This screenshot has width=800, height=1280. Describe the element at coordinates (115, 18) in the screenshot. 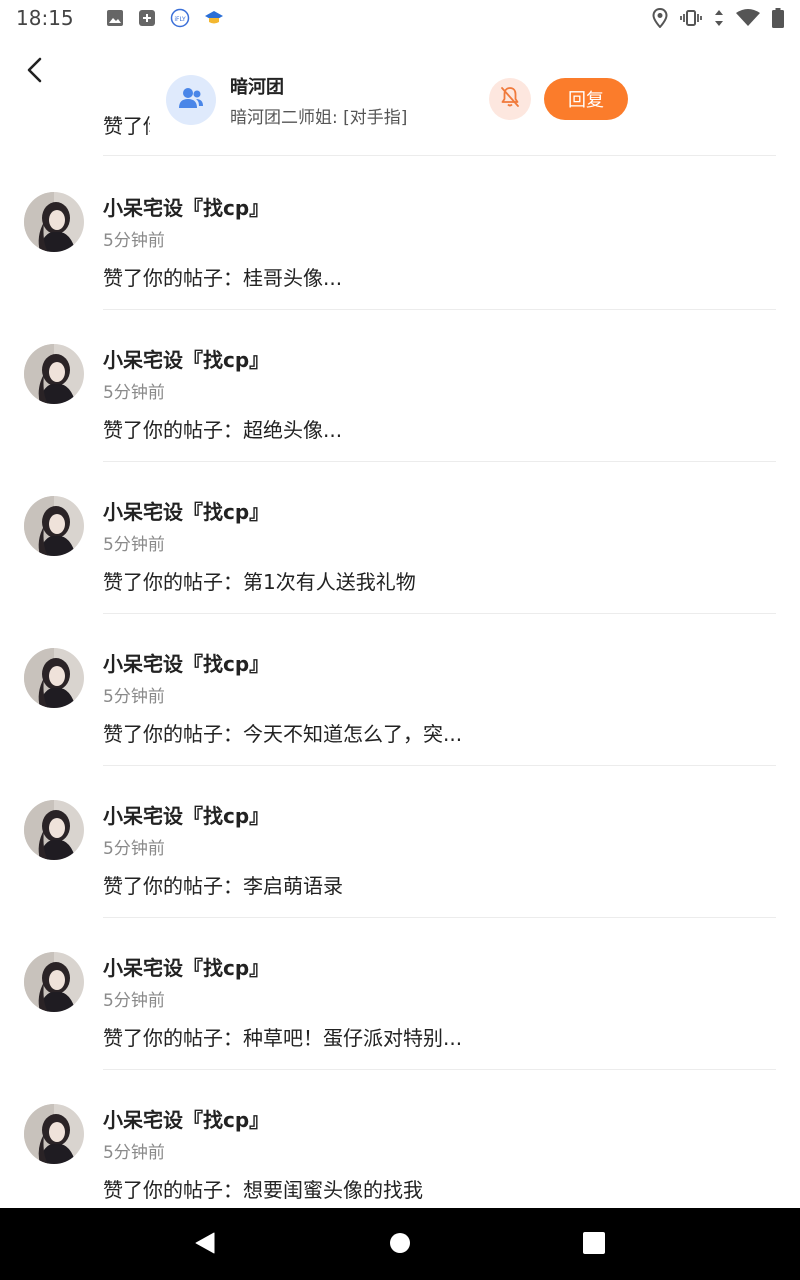

I see `image-icon` at that location.